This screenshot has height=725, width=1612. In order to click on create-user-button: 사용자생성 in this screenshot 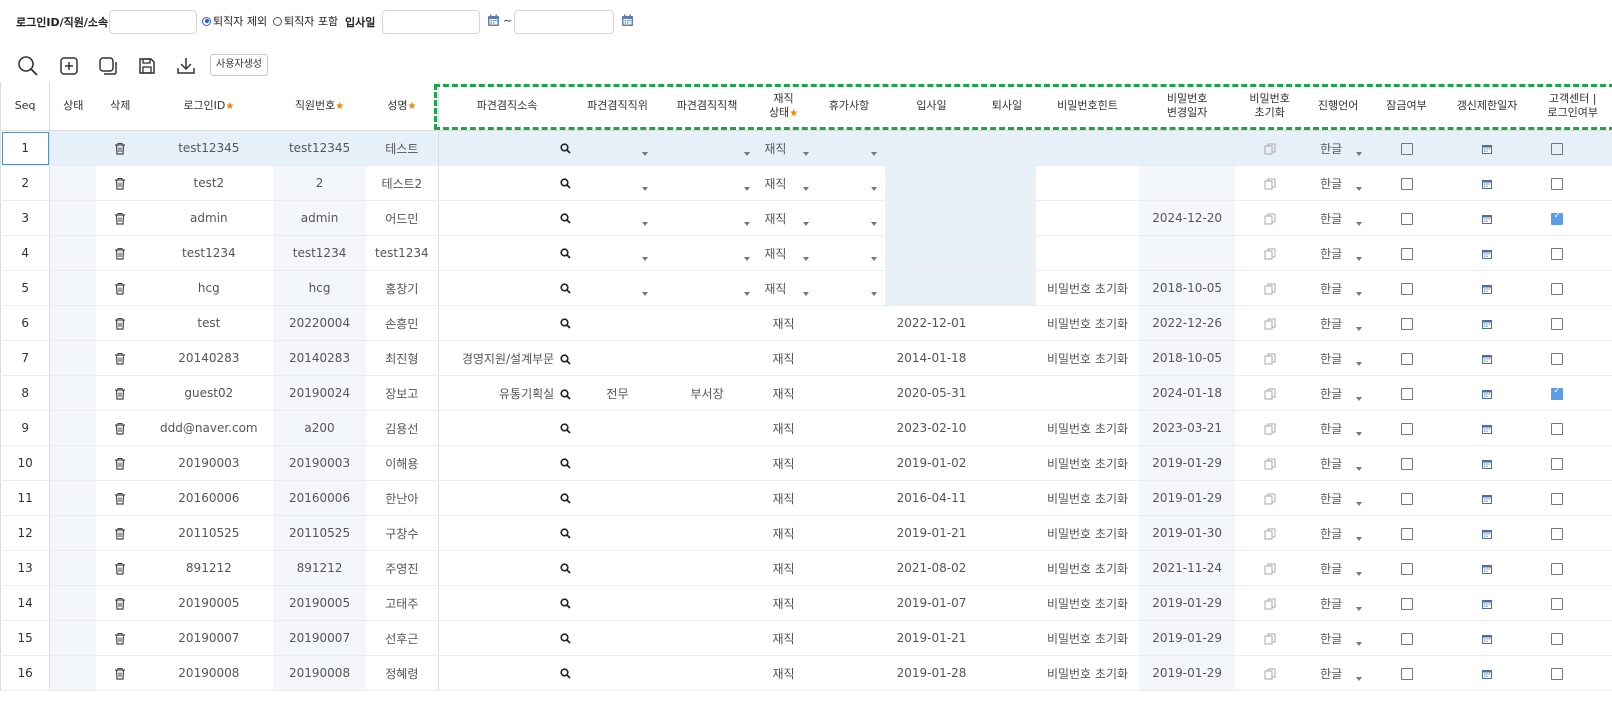, I will do `click(239, 65)`.